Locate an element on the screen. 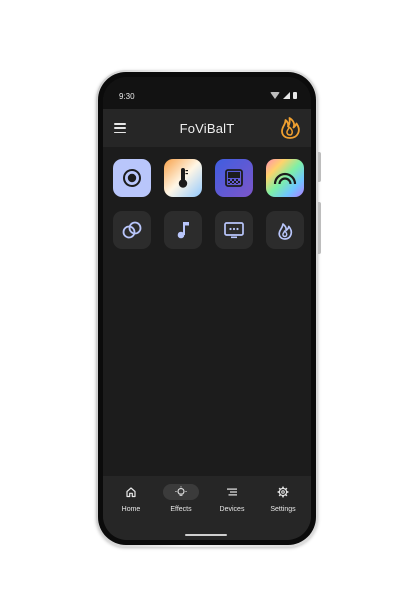  home-icon is located at coordinates (131, 492).